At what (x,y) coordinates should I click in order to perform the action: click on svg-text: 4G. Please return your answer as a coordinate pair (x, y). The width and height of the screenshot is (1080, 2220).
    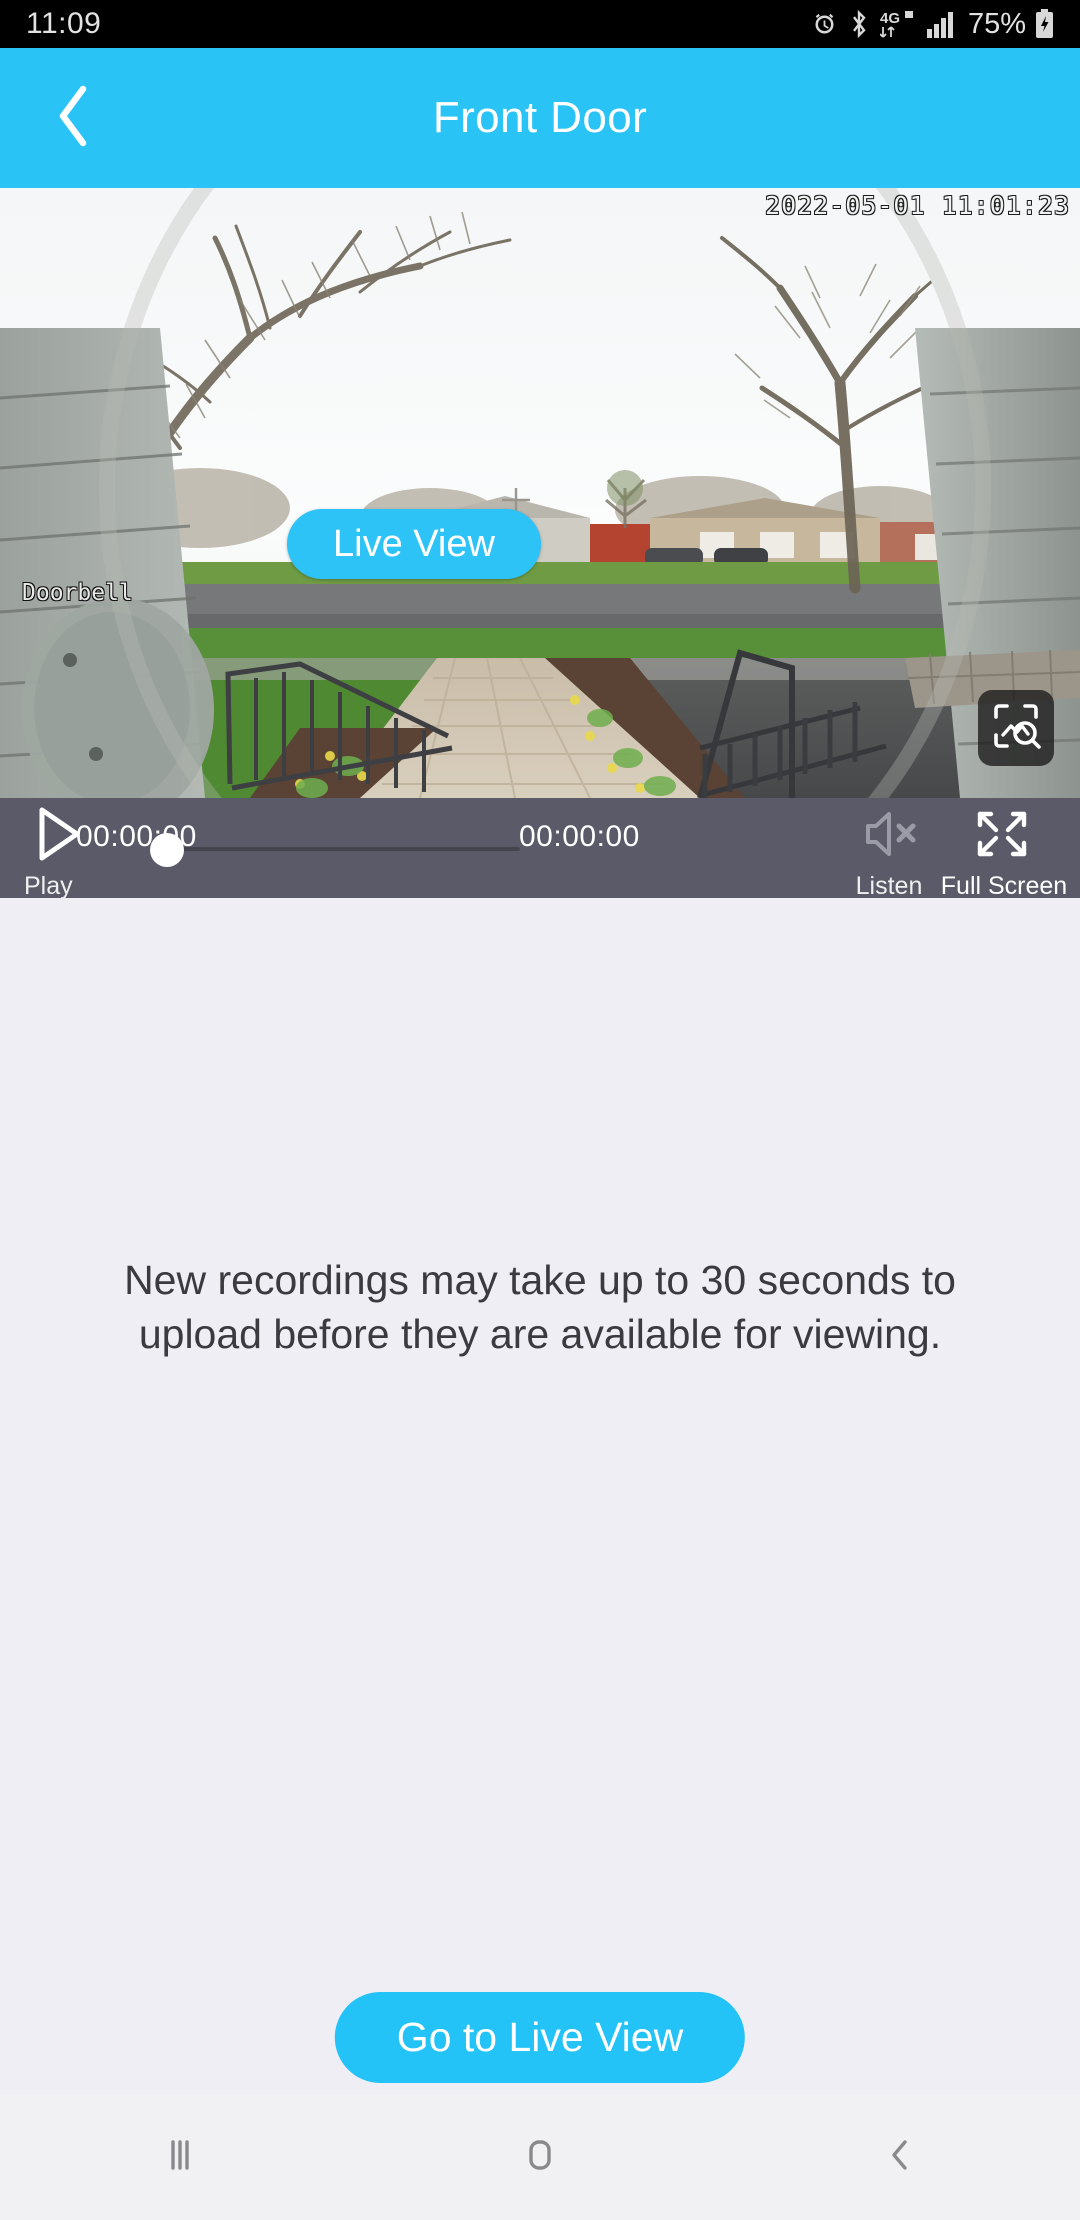
    Looking at the image, I should click on (890, 18).